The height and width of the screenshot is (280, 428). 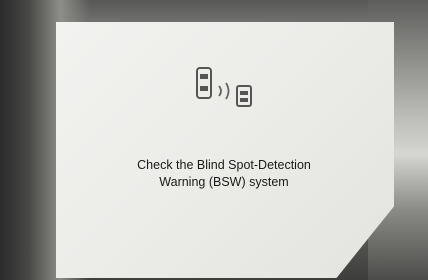 I want to click on warning-message-line-2: Warning (BSW) system, so click(x=224, y=182).